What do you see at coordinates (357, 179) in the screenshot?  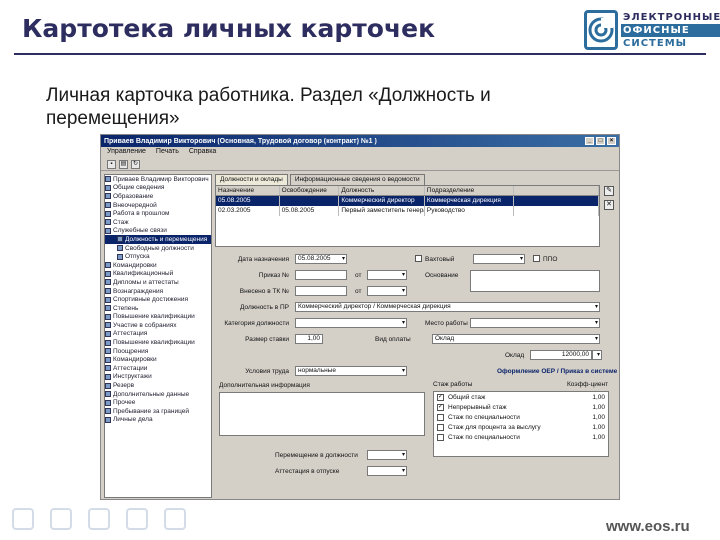 I see `tab-info: Информационные сведения о ведомости` at bounding box center [357, 179].